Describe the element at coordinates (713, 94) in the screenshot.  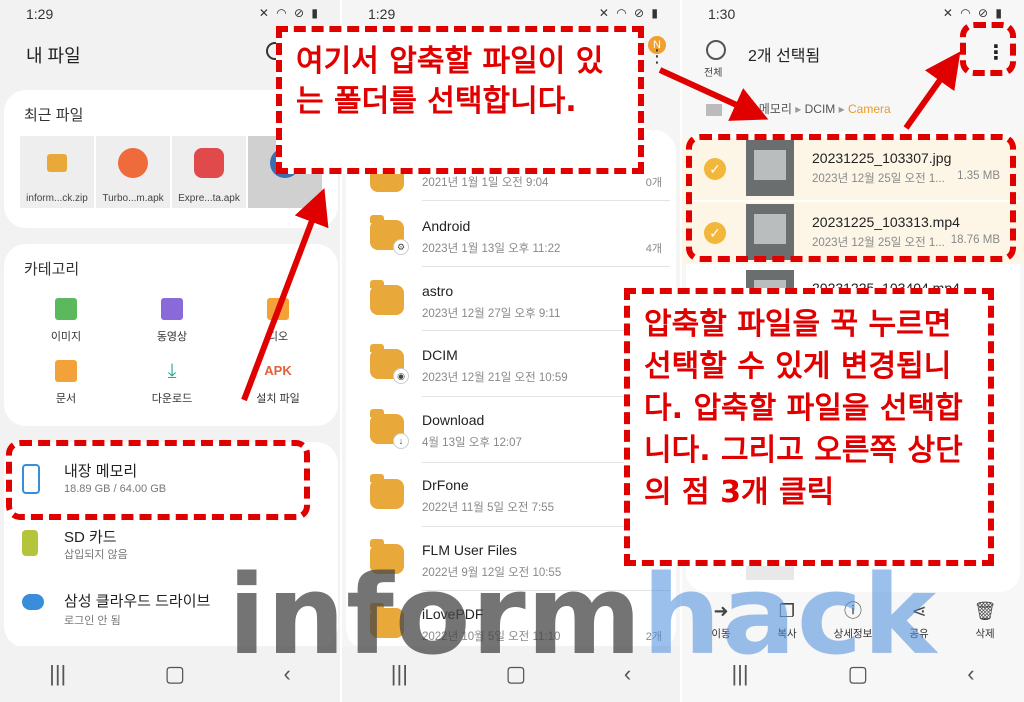
I see `arrow-to-selected-files` at that location.